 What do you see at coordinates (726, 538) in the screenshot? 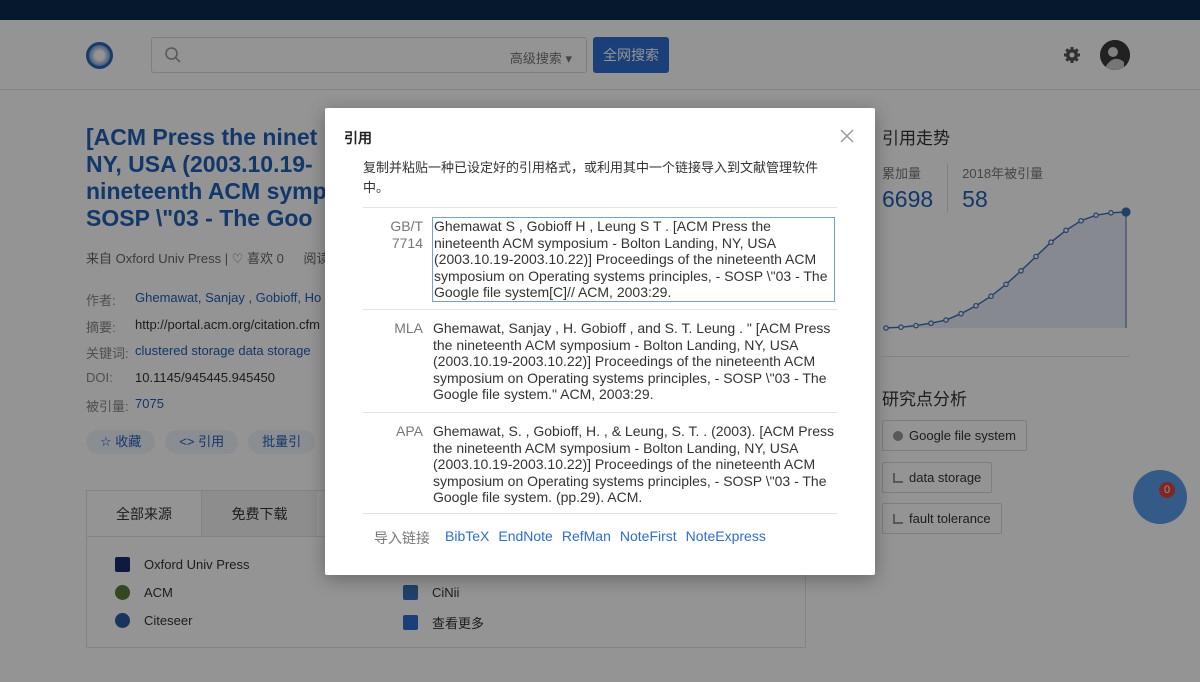
I see `import-link-noteexpress: NoteExpress` at bounding box center [726, 538].